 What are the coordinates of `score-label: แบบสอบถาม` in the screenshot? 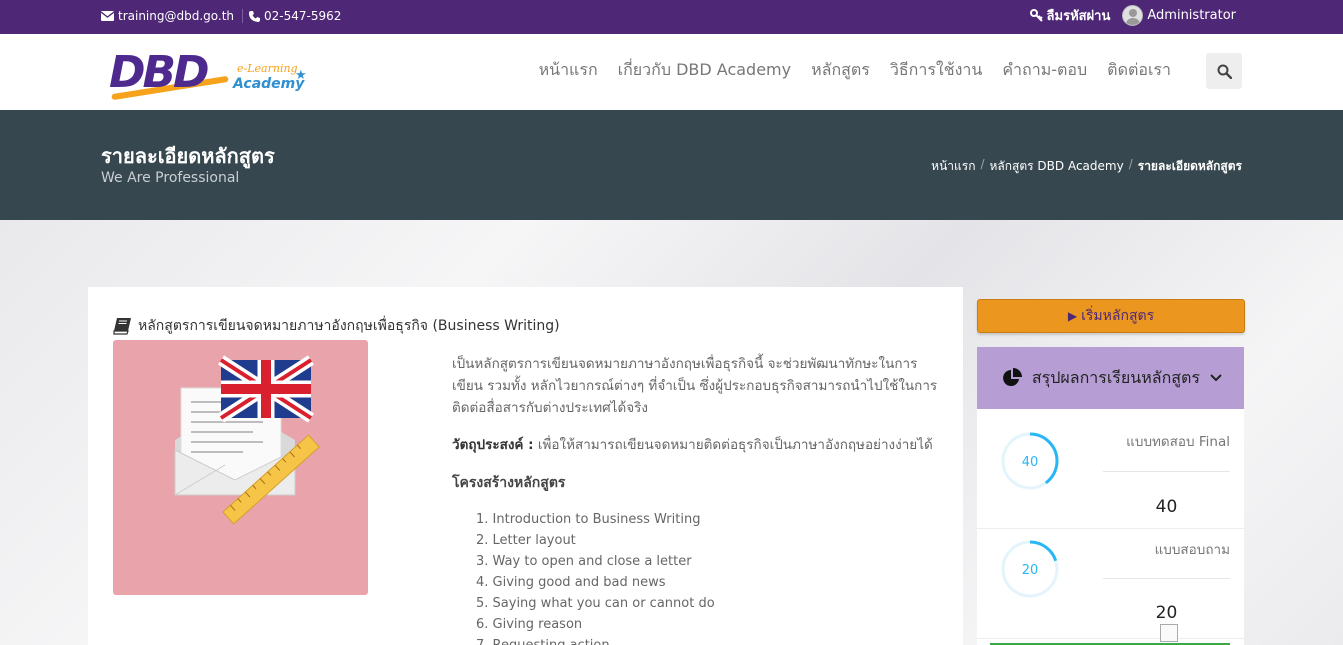 It's located at (1192, 550).